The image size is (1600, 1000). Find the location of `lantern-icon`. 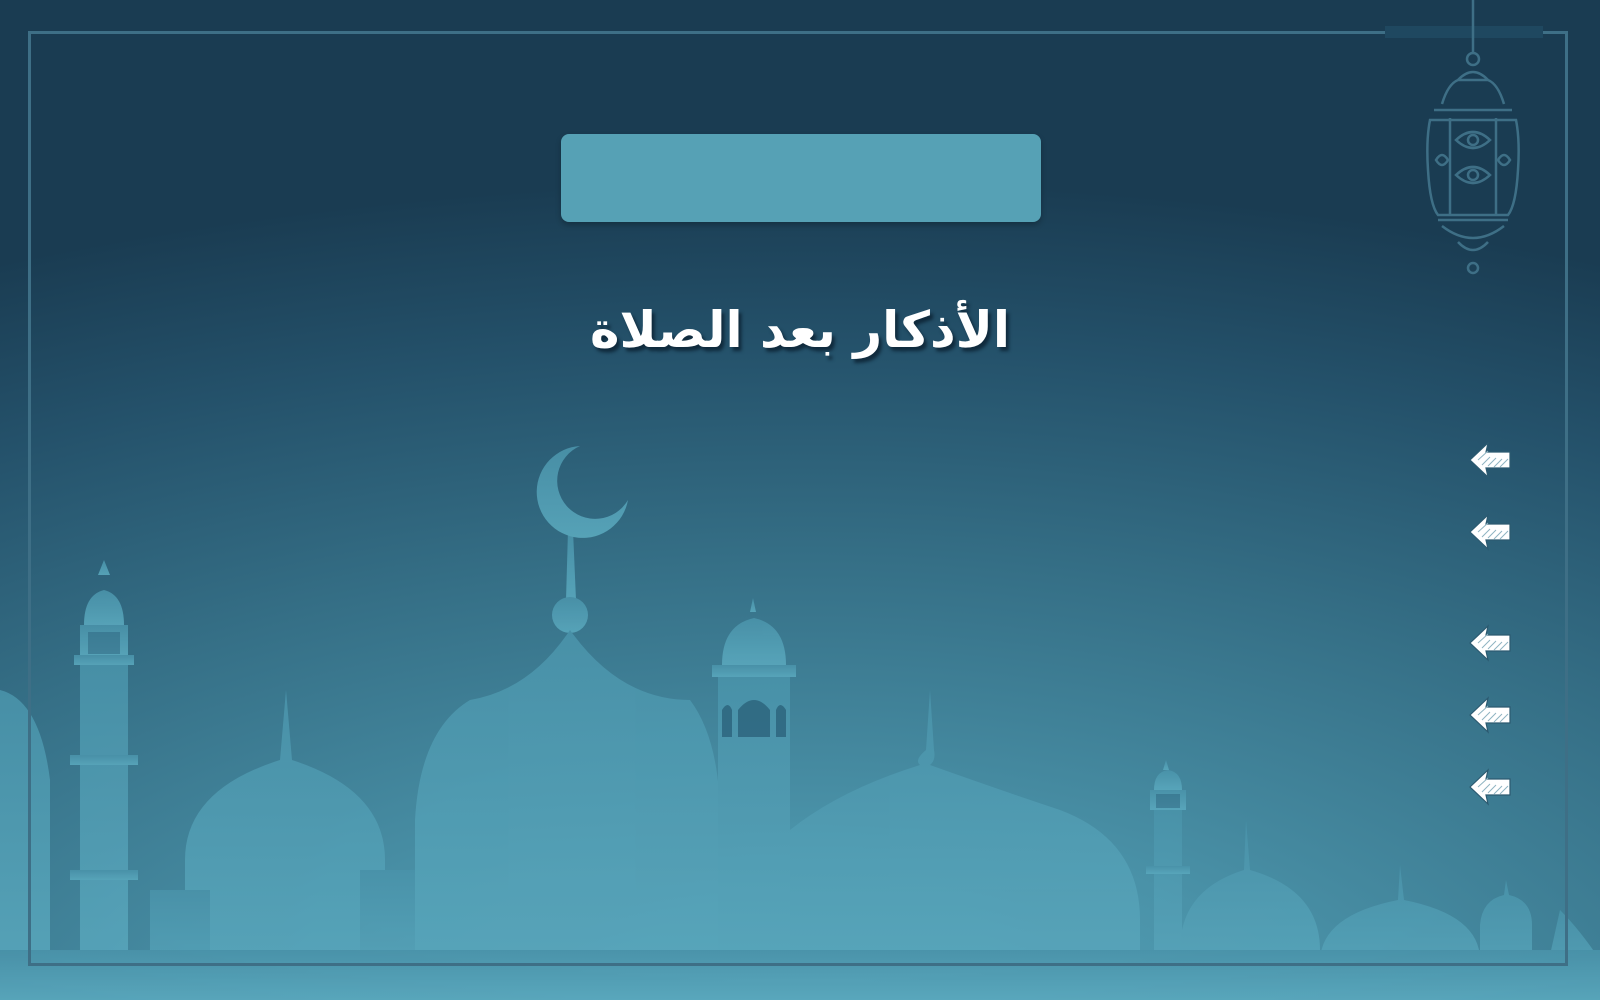

lantern-icon is located at coordinates (1473, 137).